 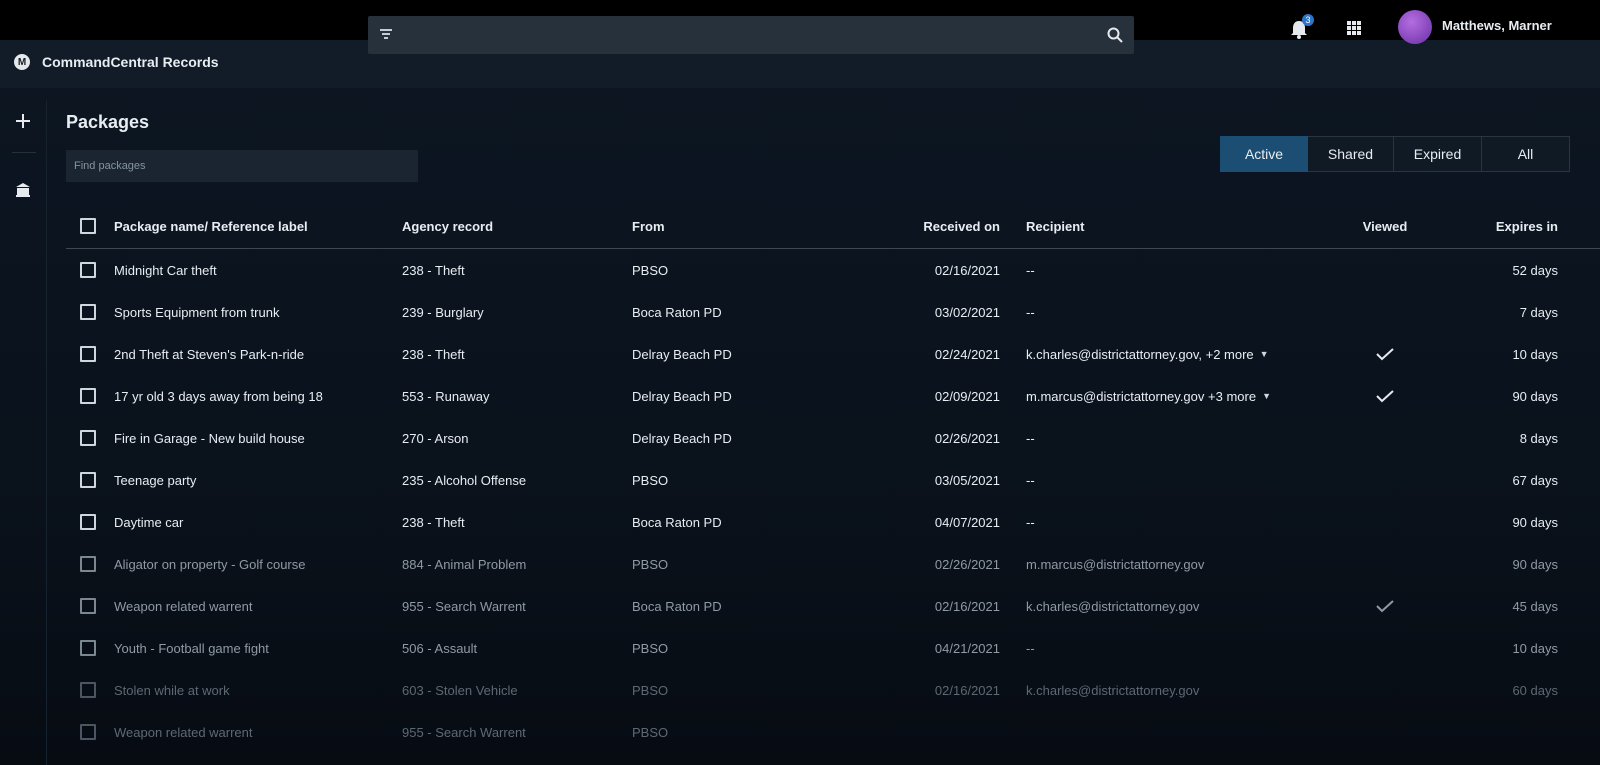 What do you see at coordinates (447, 226) in the screenshot?
I see `header-agency-record: Agency record` at bounding box center [447, 226].